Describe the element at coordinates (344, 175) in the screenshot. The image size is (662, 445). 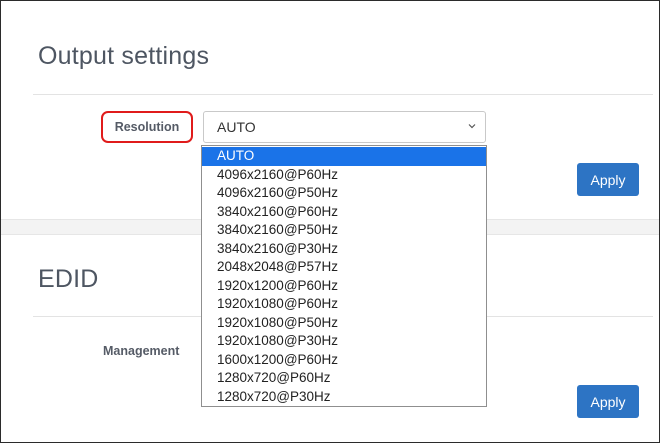
I see `resolution-option: 4096x2160@P60Hz` at that location.